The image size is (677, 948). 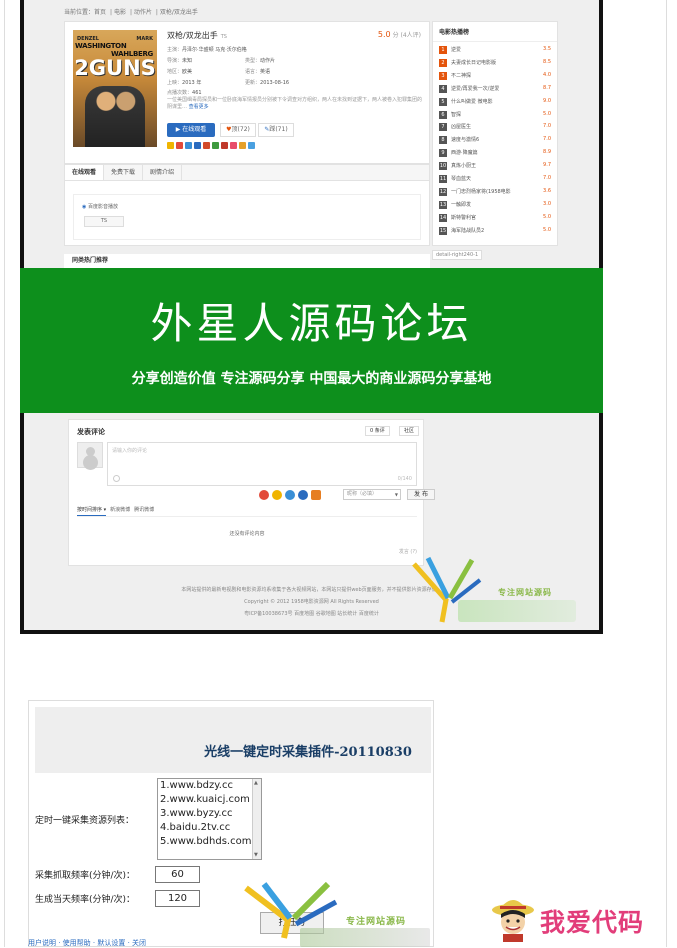 I want to click on comment-count-button: 0 条评, so click(x=377, y=431).